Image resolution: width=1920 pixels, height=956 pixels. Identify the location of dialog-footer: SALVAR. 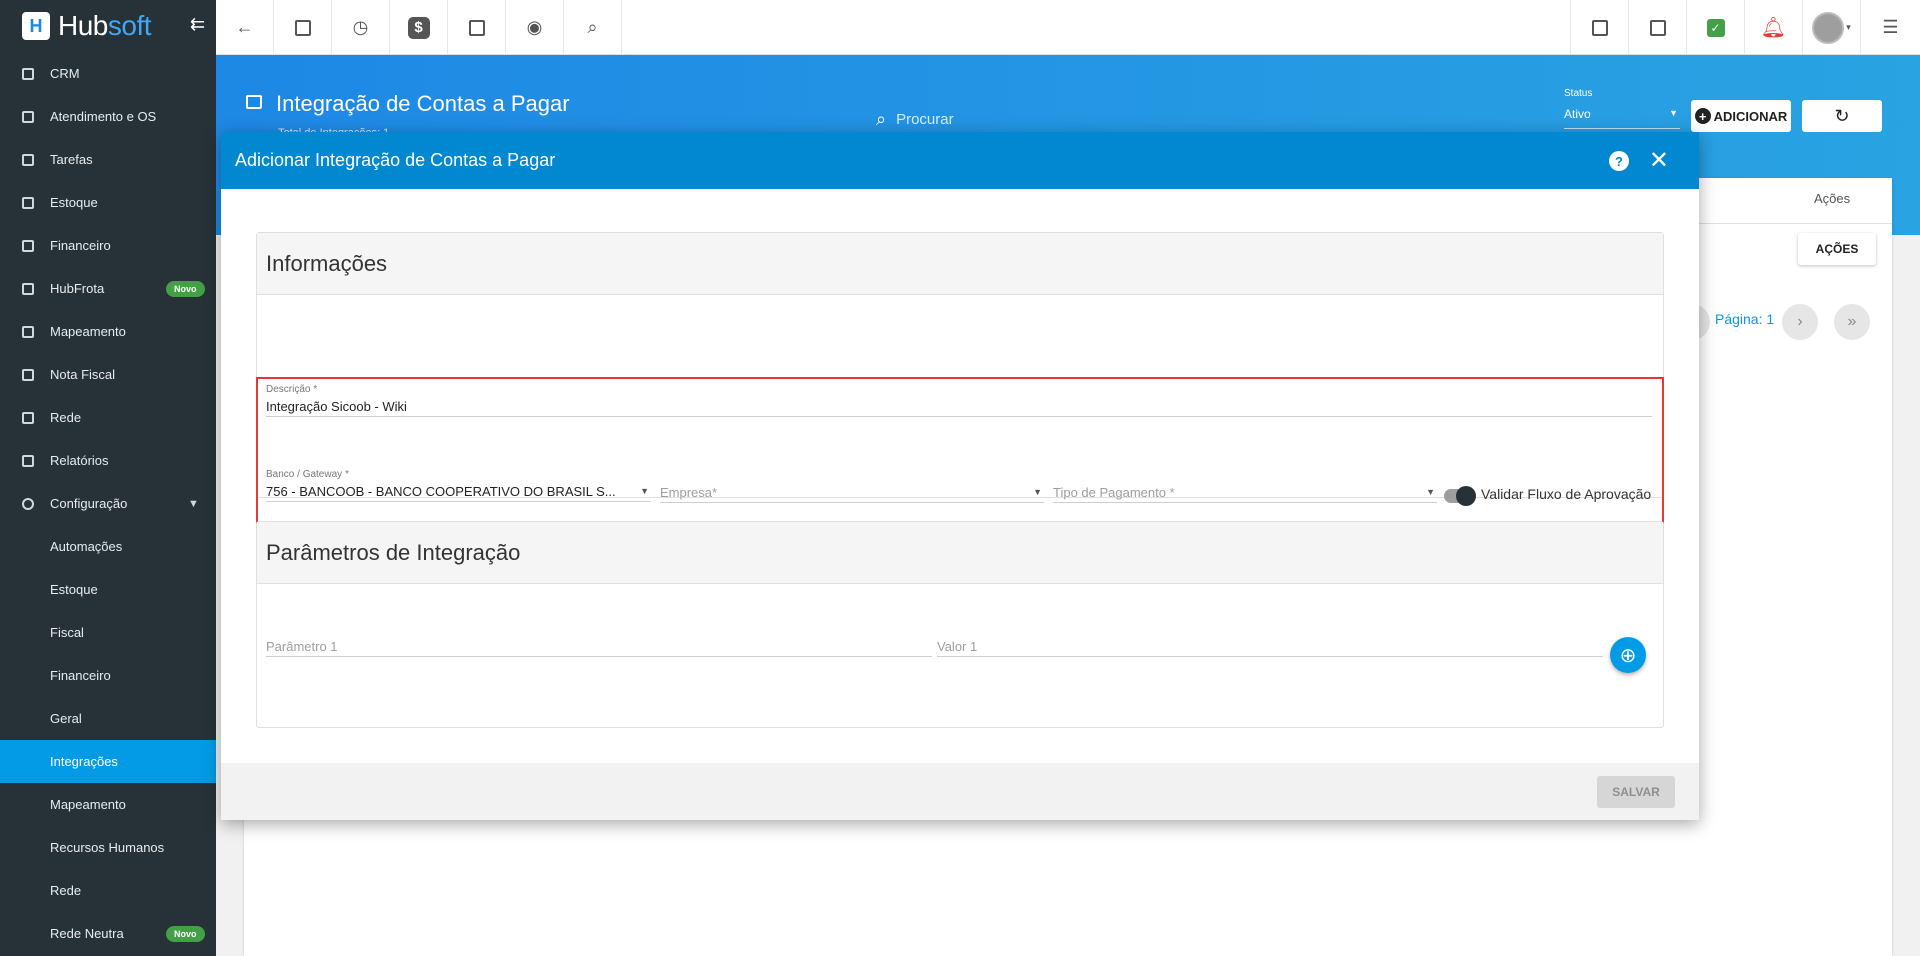
(960, 791).